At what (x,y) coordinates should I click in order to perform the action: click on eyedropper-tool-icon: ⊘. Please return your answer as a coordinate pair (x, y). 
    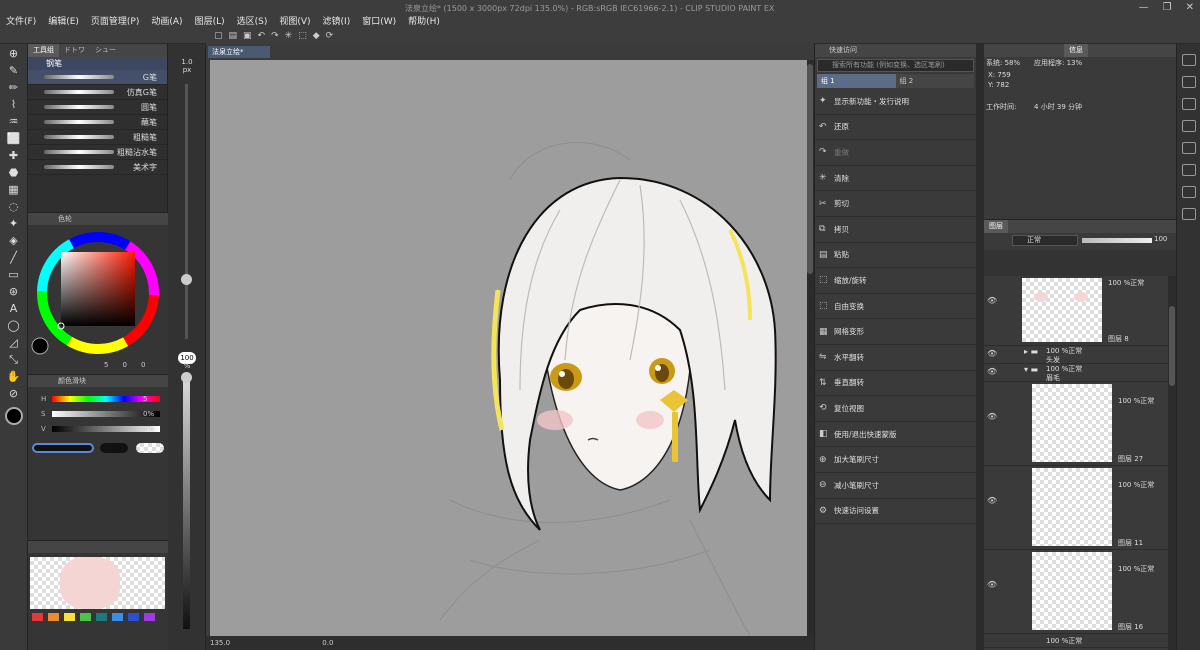
    Looking at the image, I should click on (14, 394).